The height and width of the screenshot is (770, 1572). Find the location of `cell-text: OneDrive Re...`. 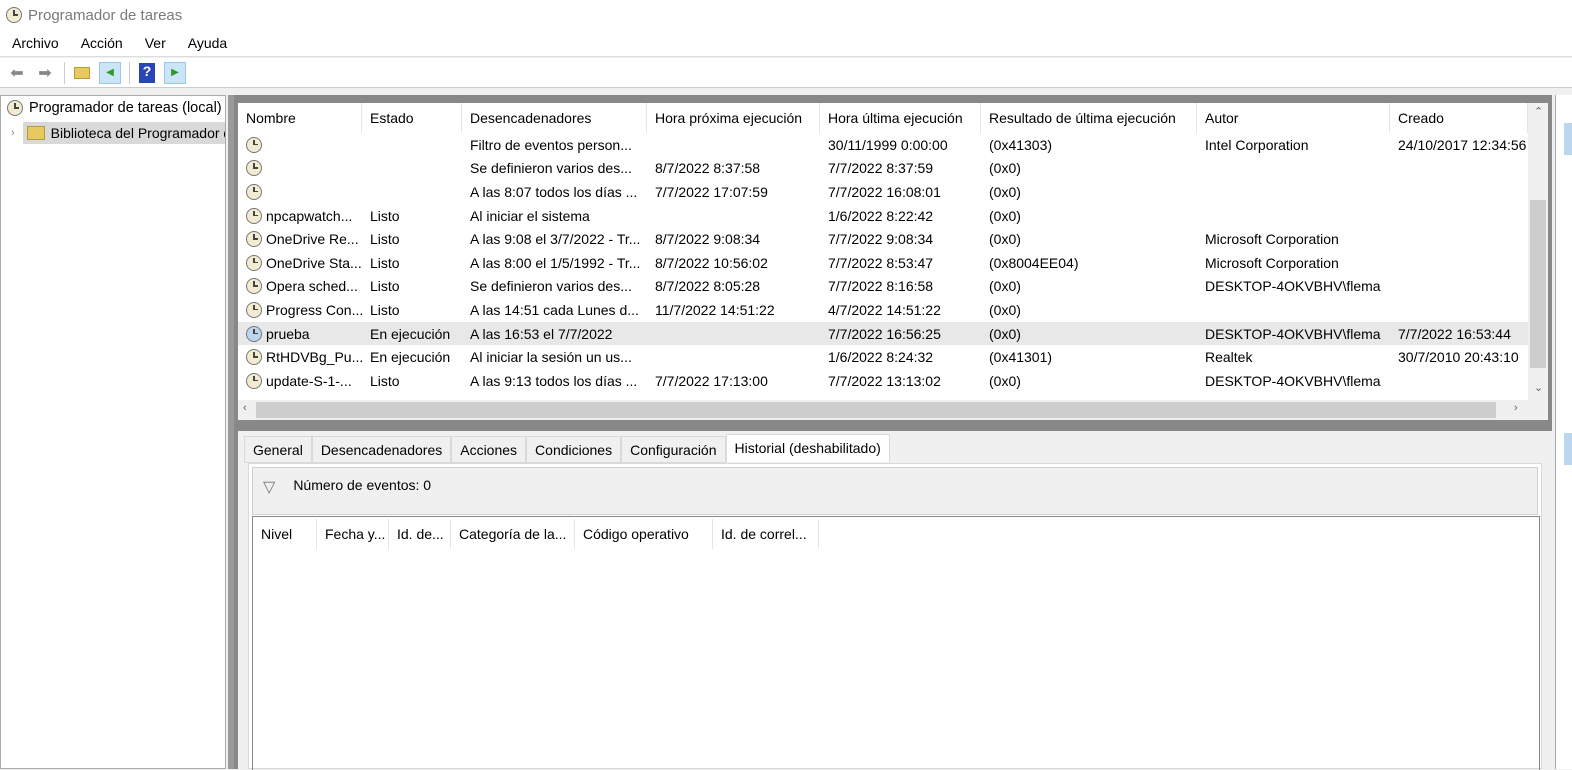

cell-text: OneDrive Re... is located at coordinates (312, 239).